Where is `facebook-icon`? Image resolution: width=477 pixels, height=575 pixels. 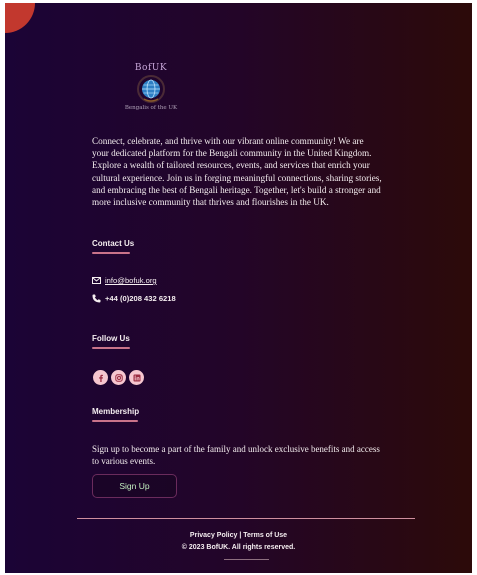
facebook-icon is located at coordinates (100, 378).